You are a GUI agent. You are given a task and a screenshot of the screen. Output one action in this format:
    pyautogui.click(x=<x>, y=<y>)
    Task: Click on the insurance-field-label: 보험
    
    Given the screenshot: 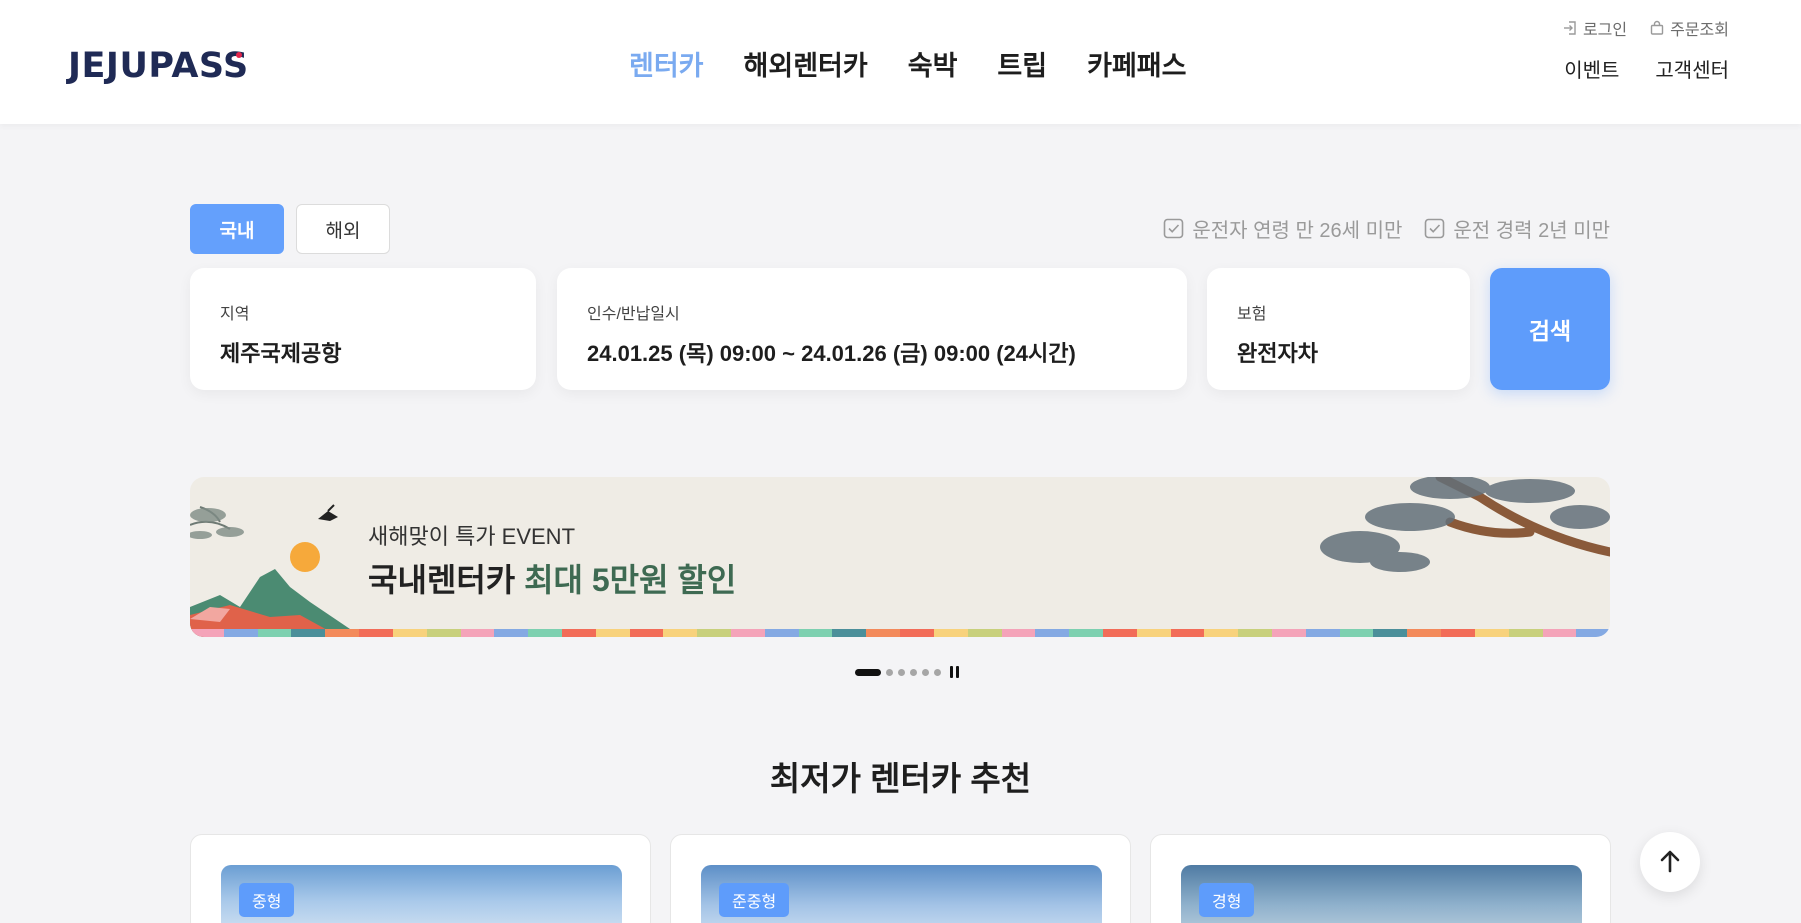 What is the action you would take?
    pyautogui.click(x=1252, y=314)
    